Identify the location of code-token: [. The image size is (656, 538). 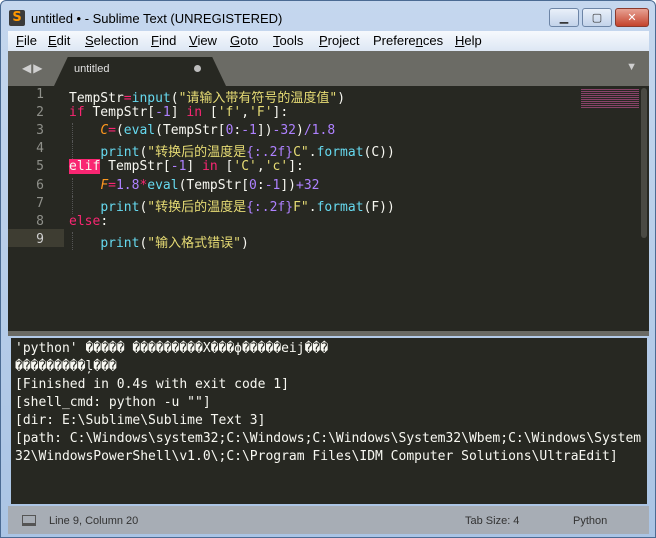
(210, 113).